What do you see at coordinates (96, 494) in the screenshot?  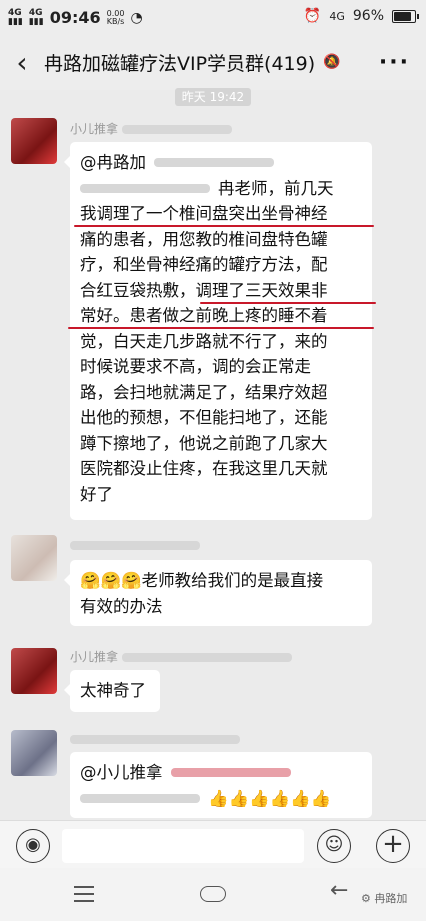 I see `message-line: 好了` at bounding box center [96, 494].